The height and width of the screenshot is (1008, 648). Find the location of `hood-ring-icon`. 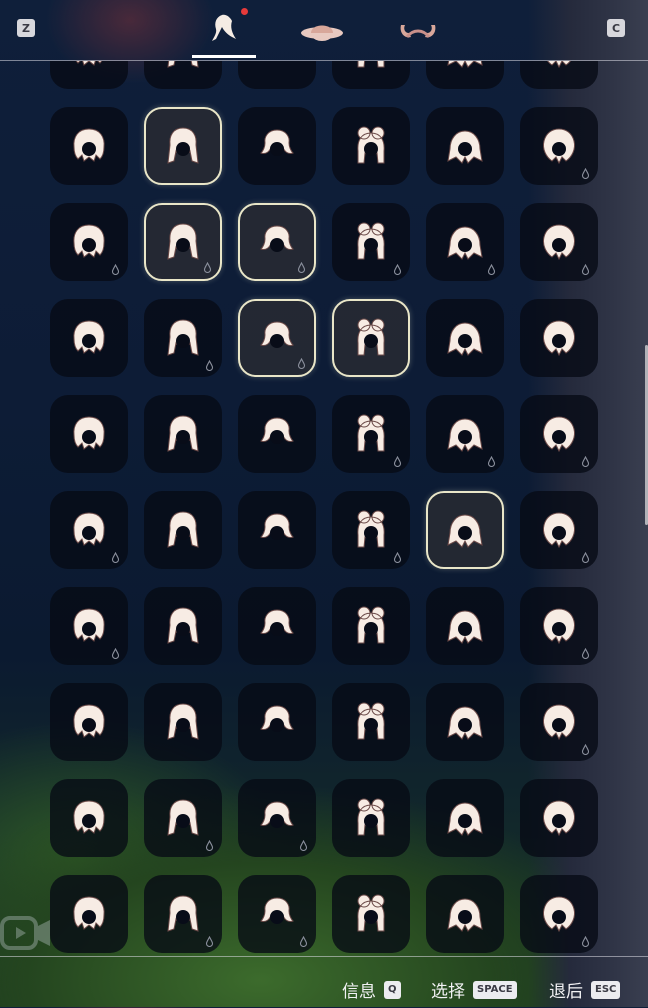

hood-ring-icon is located at coordinates (559, 530).